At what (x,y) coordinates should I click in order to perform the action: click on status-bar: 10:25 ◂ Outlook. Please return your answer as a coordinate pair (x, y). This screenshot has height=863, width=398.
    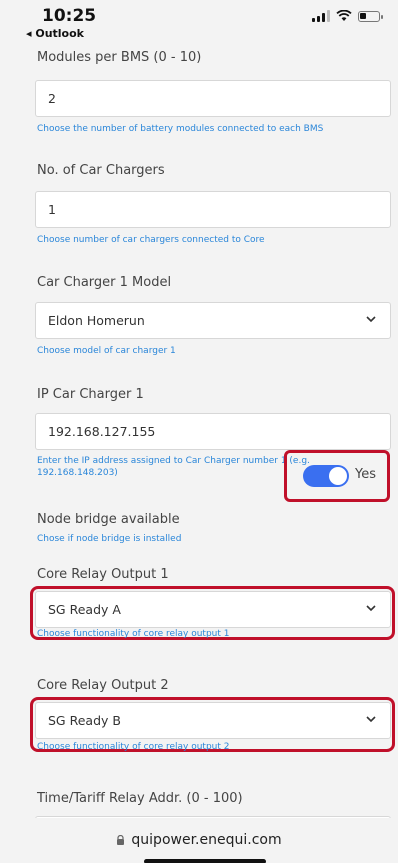
    Looking at the image, I should click on (199, 23).